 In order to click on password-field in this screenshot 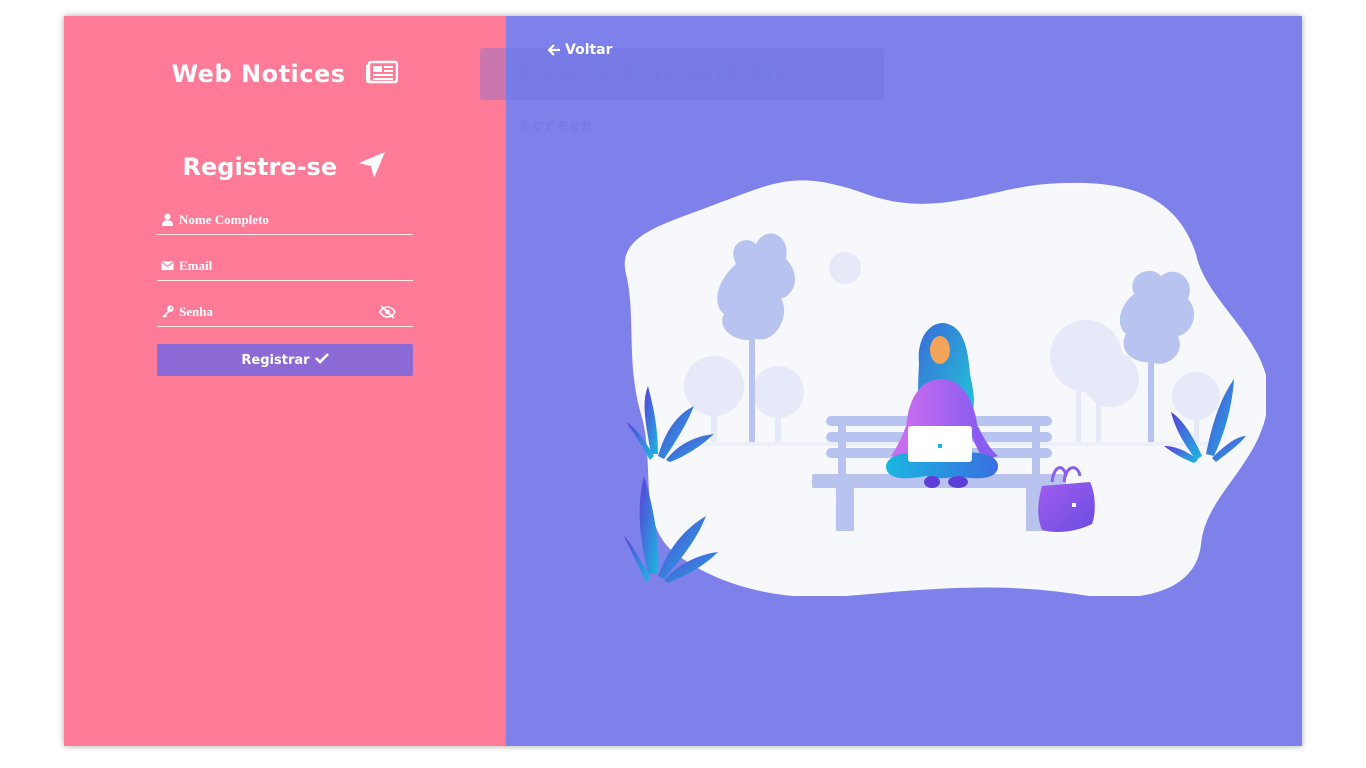, I will do `click(285, 312)`.